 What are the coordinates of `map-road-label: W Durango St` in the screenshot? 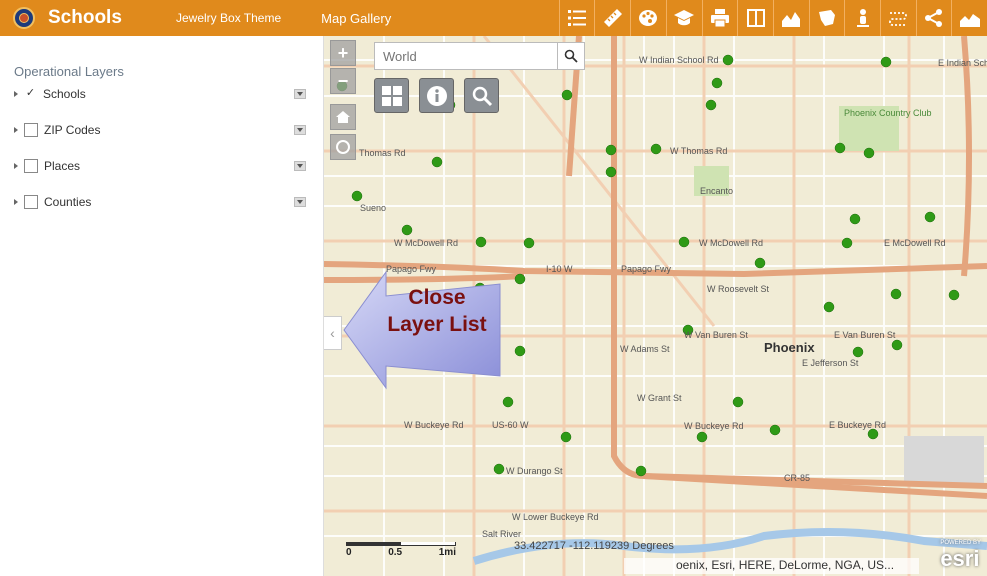 It's located at (534, 471).